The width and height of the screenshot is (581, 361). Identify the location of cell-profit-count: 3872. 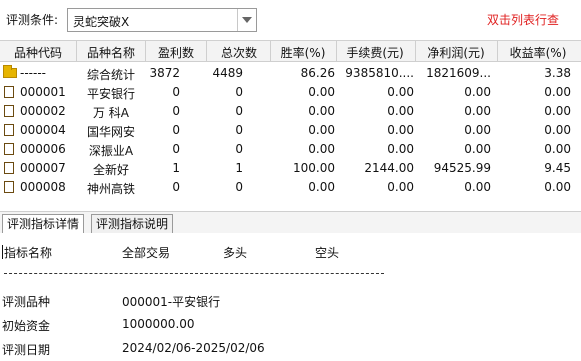
(164, 73).